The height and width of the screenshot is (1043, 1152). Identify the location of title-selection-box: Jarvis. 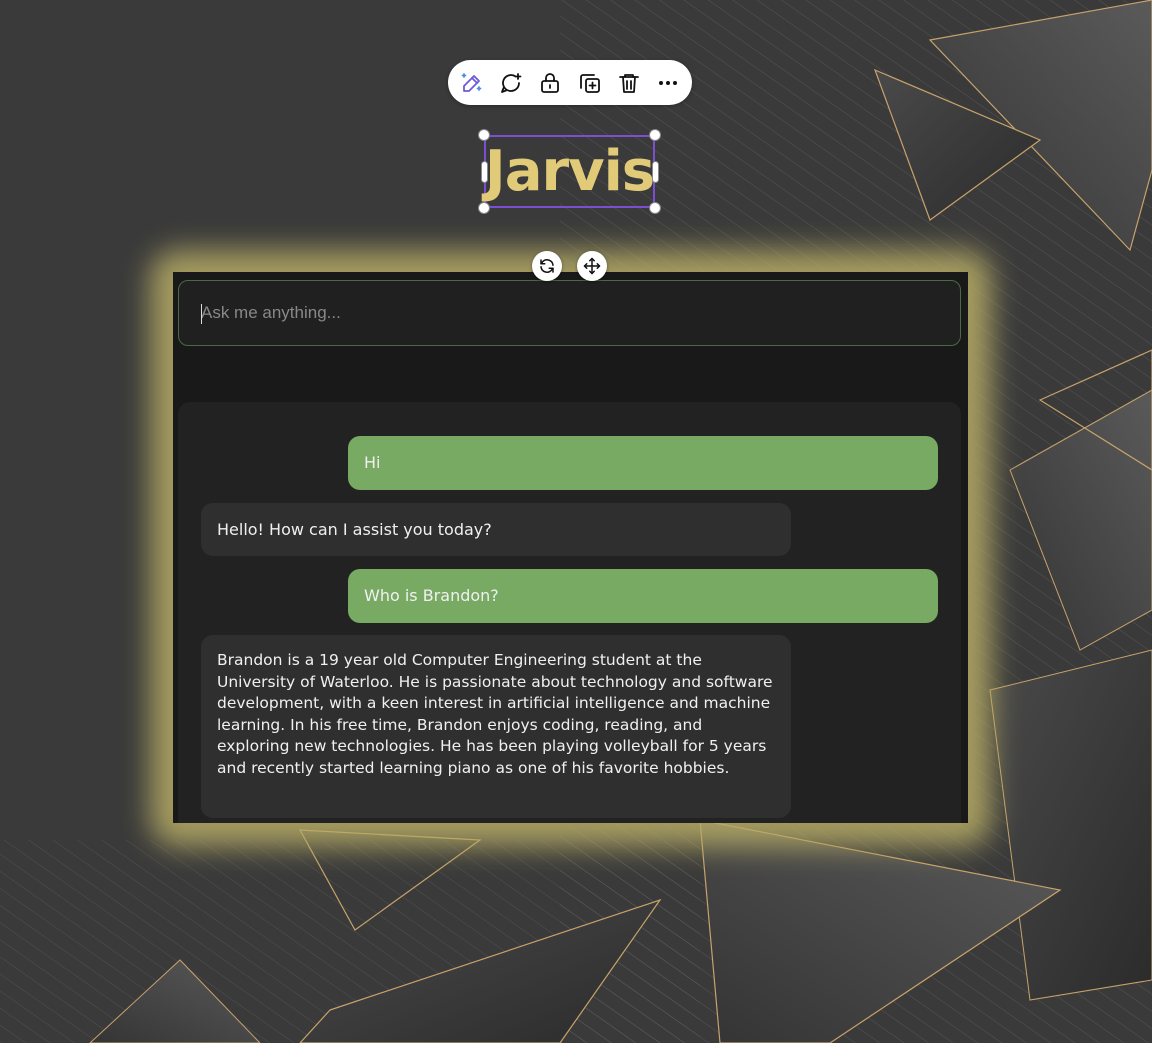
(569, 171).